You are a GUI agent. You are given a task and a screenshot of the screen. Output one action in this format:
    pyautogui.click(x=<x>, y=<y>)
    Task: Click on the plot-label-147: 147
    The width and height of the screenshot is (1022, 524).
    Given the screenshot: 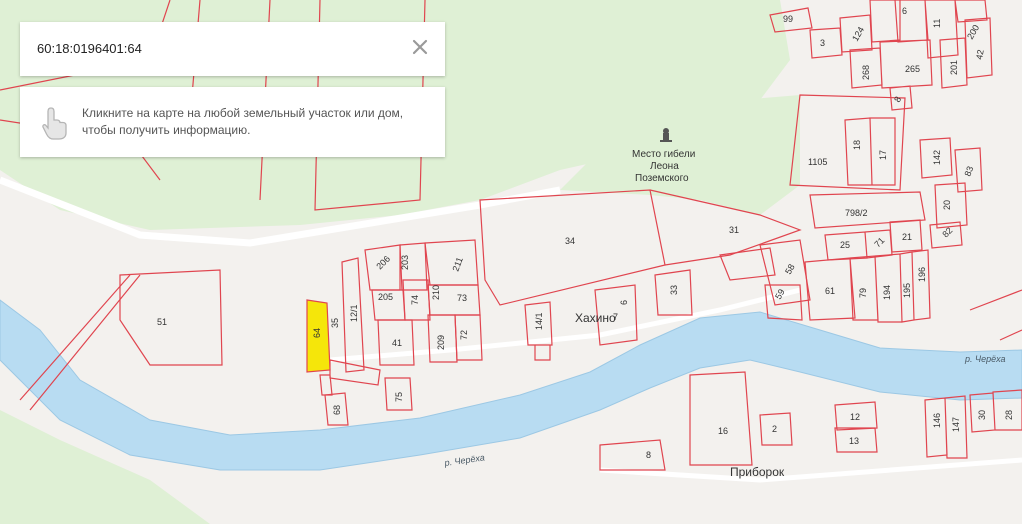 What is the action you would take?
    pyautogui.click(x=956, y=424)
    